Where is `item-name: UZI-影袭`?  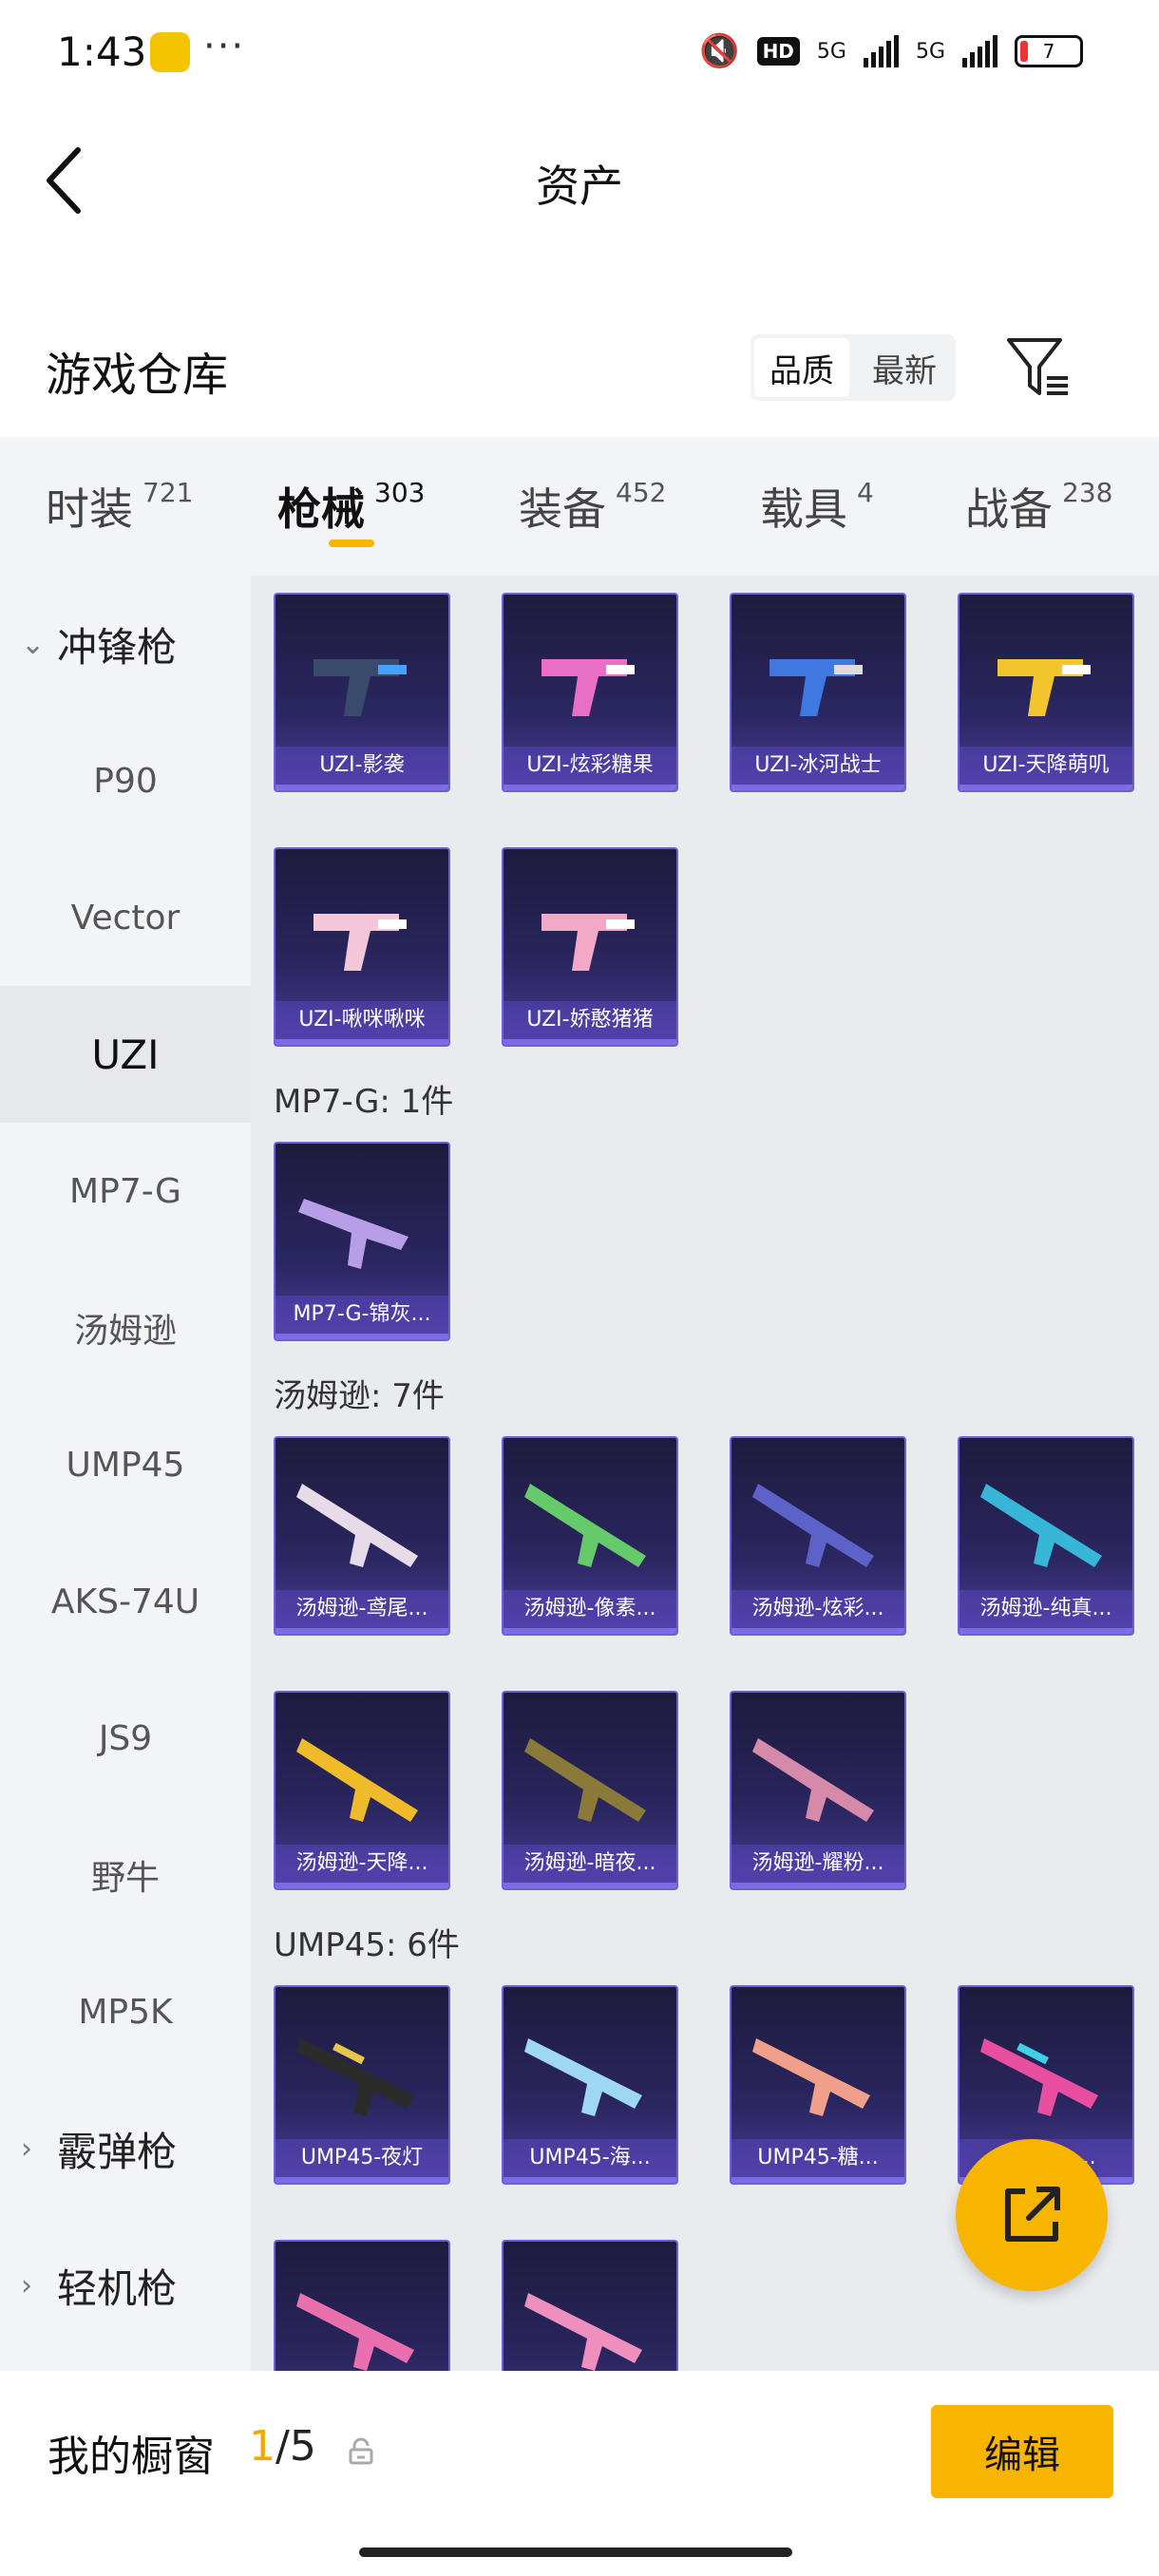
item-name: UZI-影袭 is located at coordinates (362, 766).